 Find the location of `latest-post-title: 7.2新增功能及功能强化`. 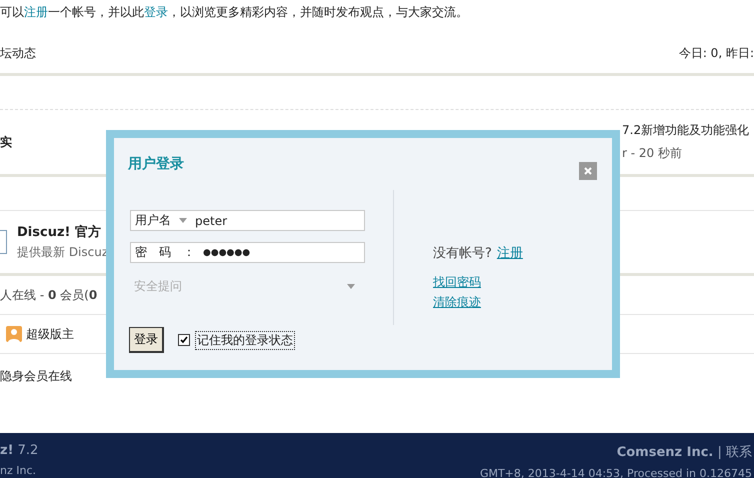

latest-post-title: 7.2新增功能及功能强化 is located at coordinates (686, 130).